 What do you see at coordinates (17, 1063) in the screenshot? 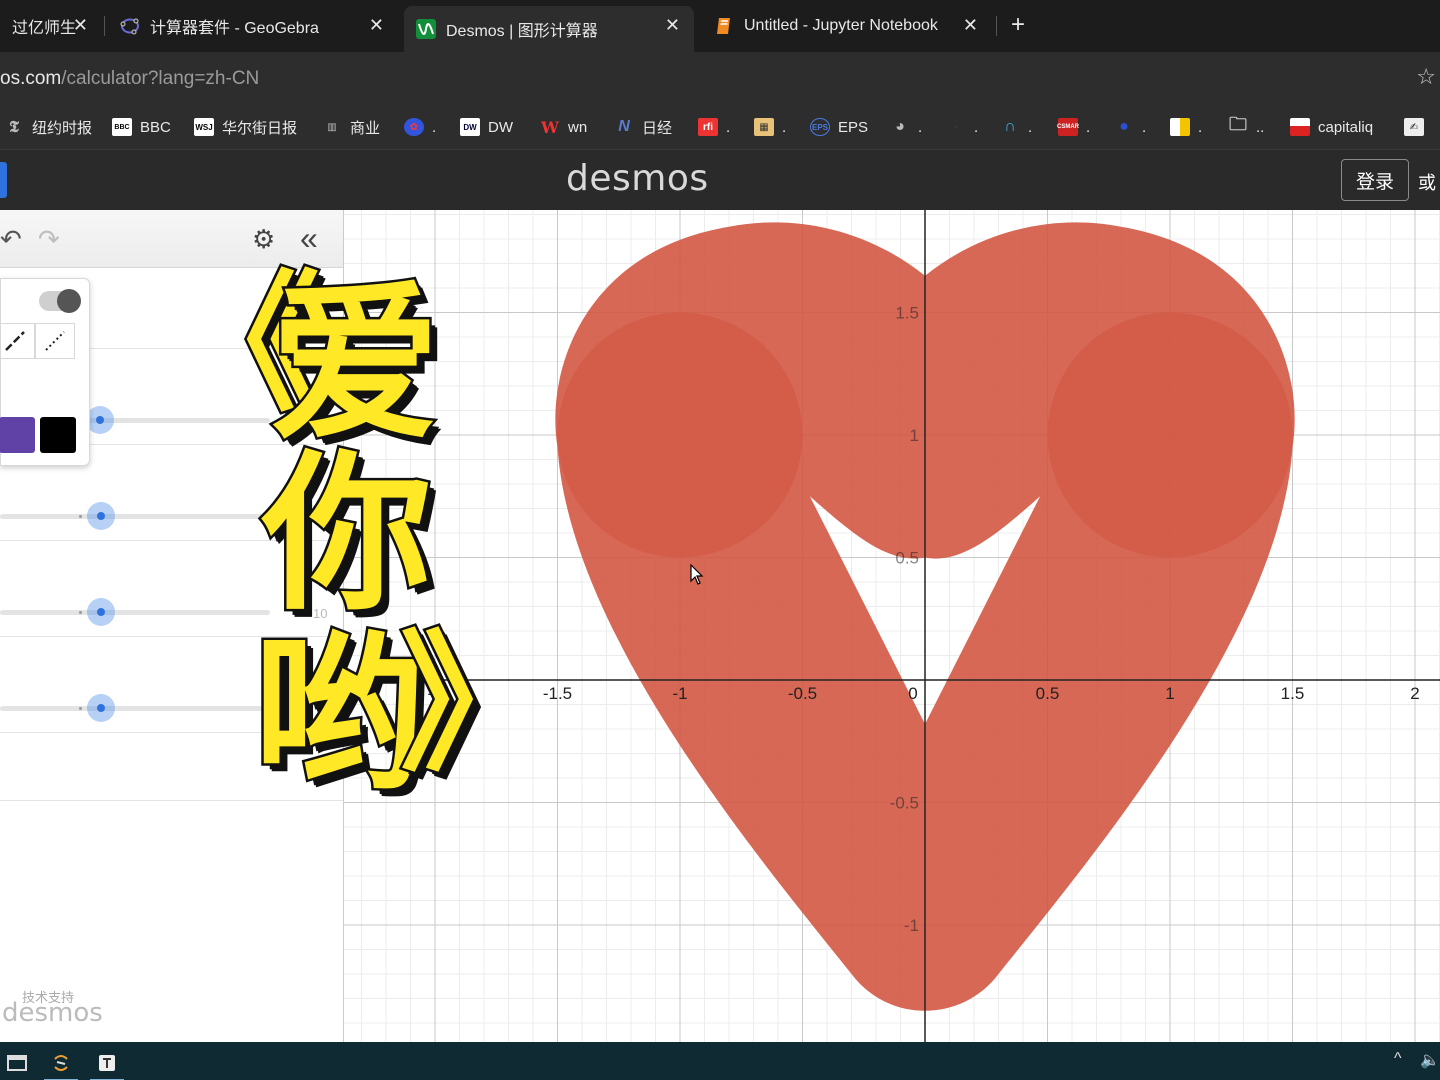
I see `taskbar-window-icon` at bounding box center [17, 1063].